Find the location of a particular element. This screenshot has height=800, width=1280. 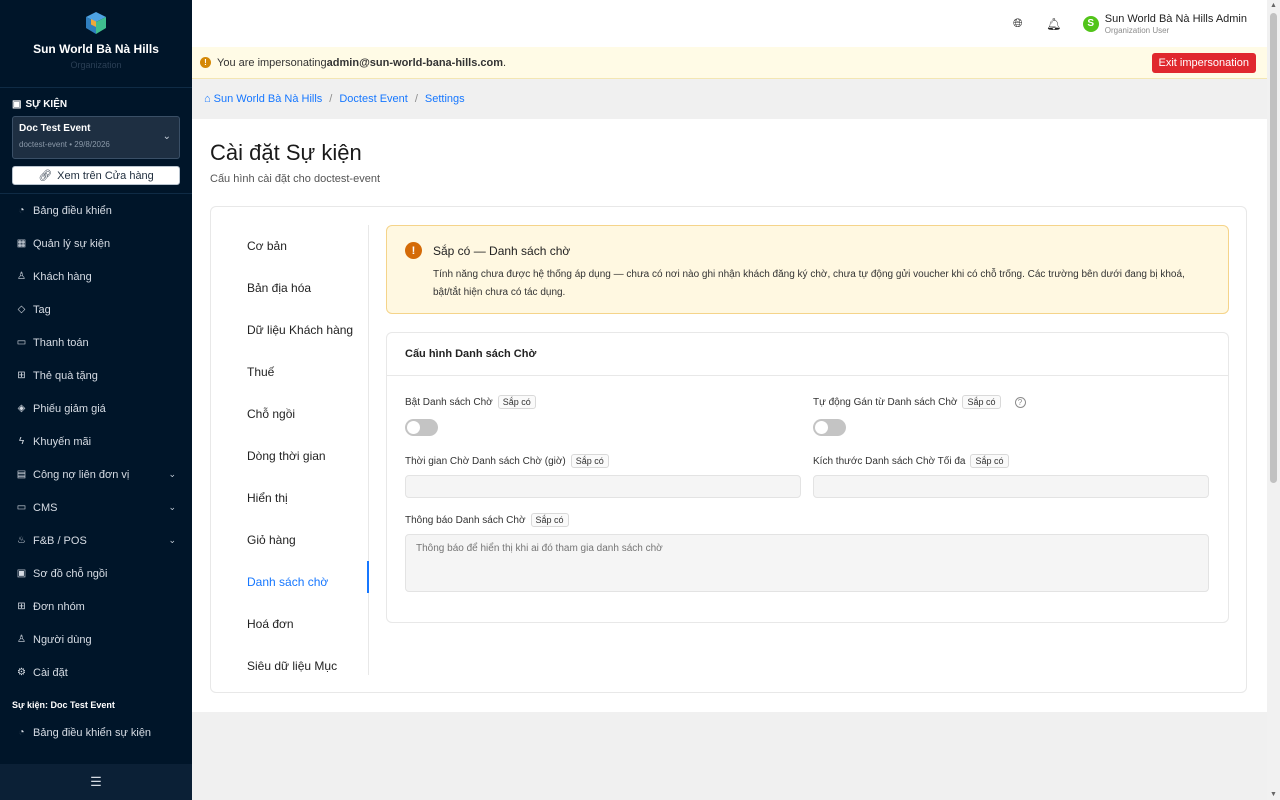

user-icon: ♙ is located at coordinates (21, 639).